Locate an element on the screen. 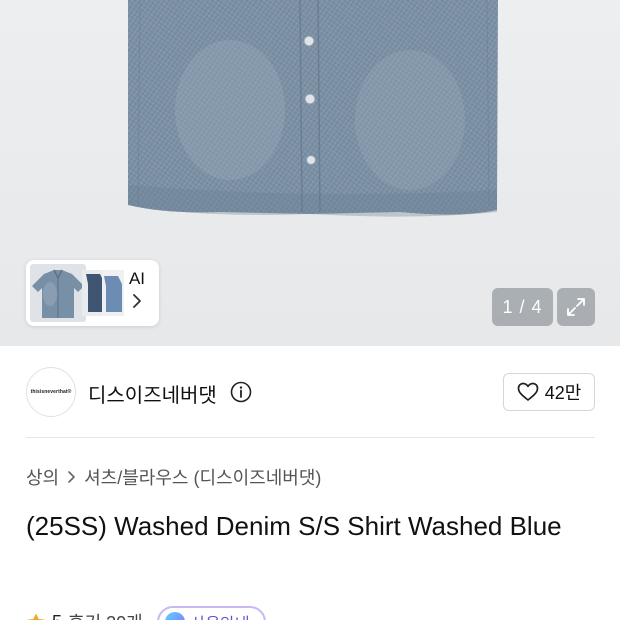 This screenshot has width=620, height=620. star-icon is located at coordinates (36, 616).